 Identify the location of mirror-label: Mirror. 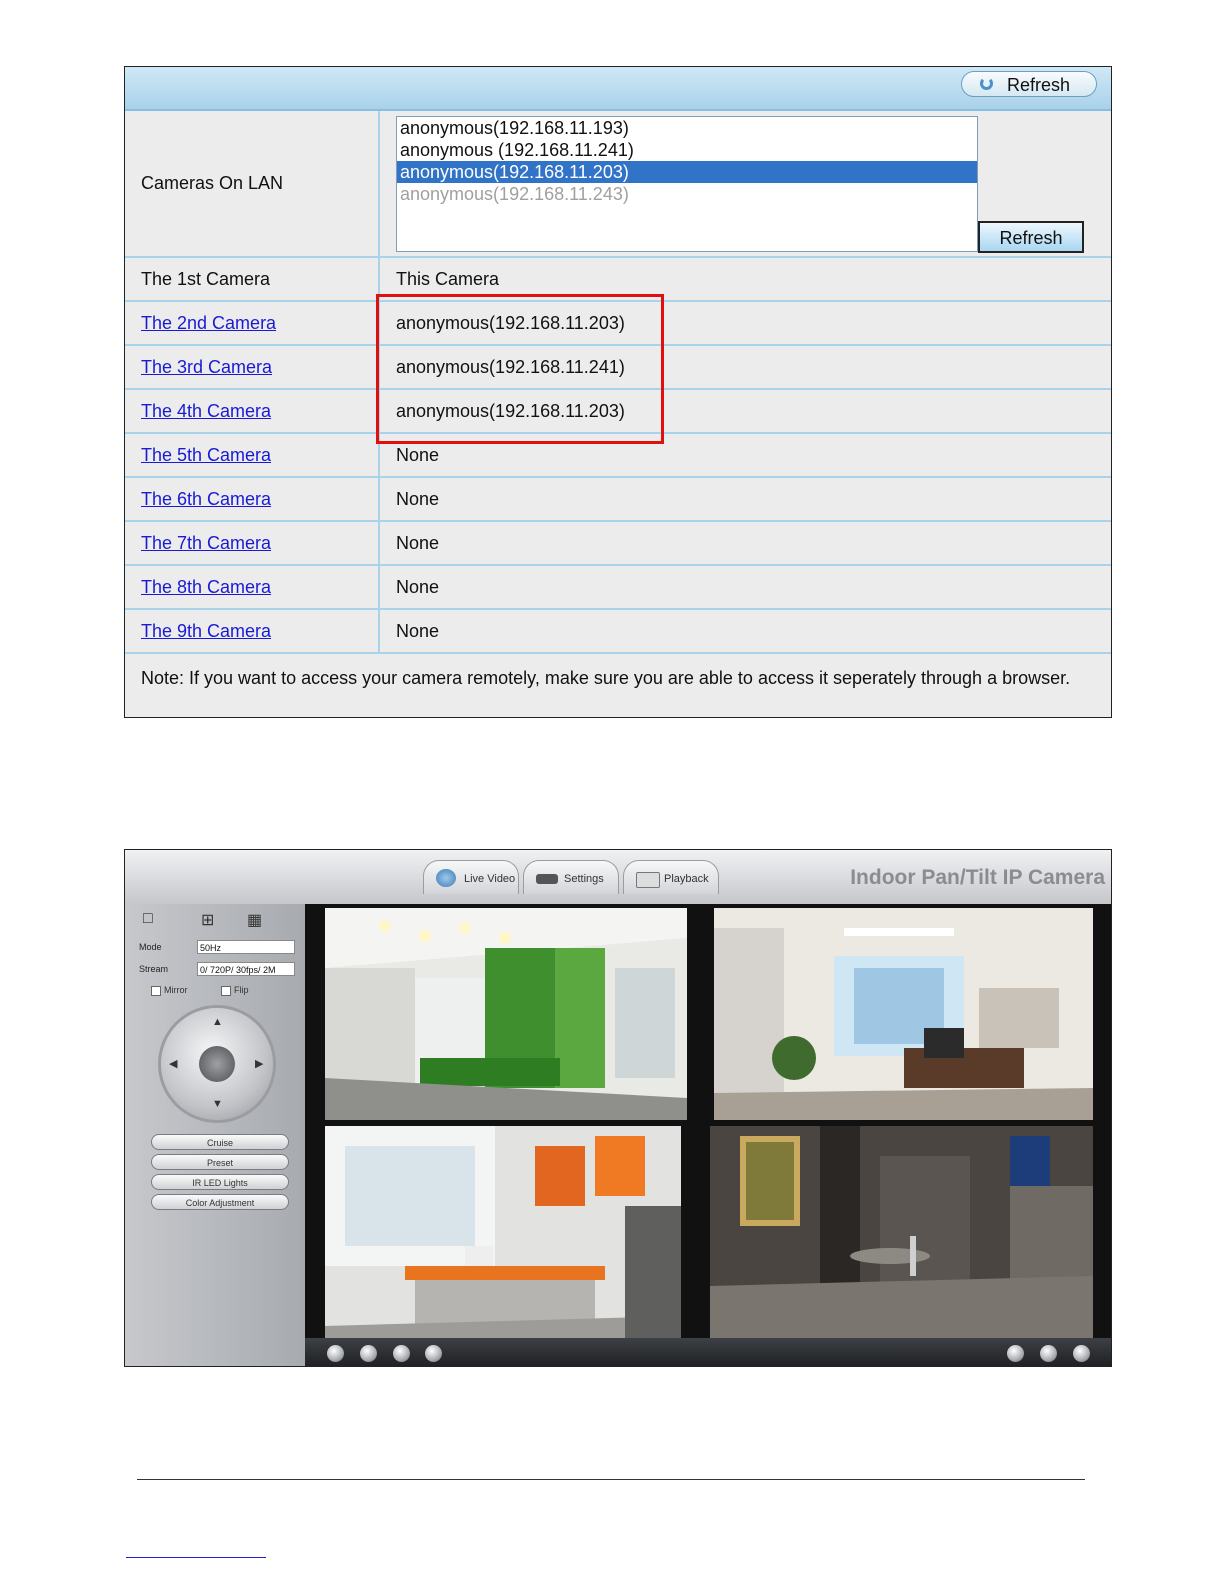
(176, 990).